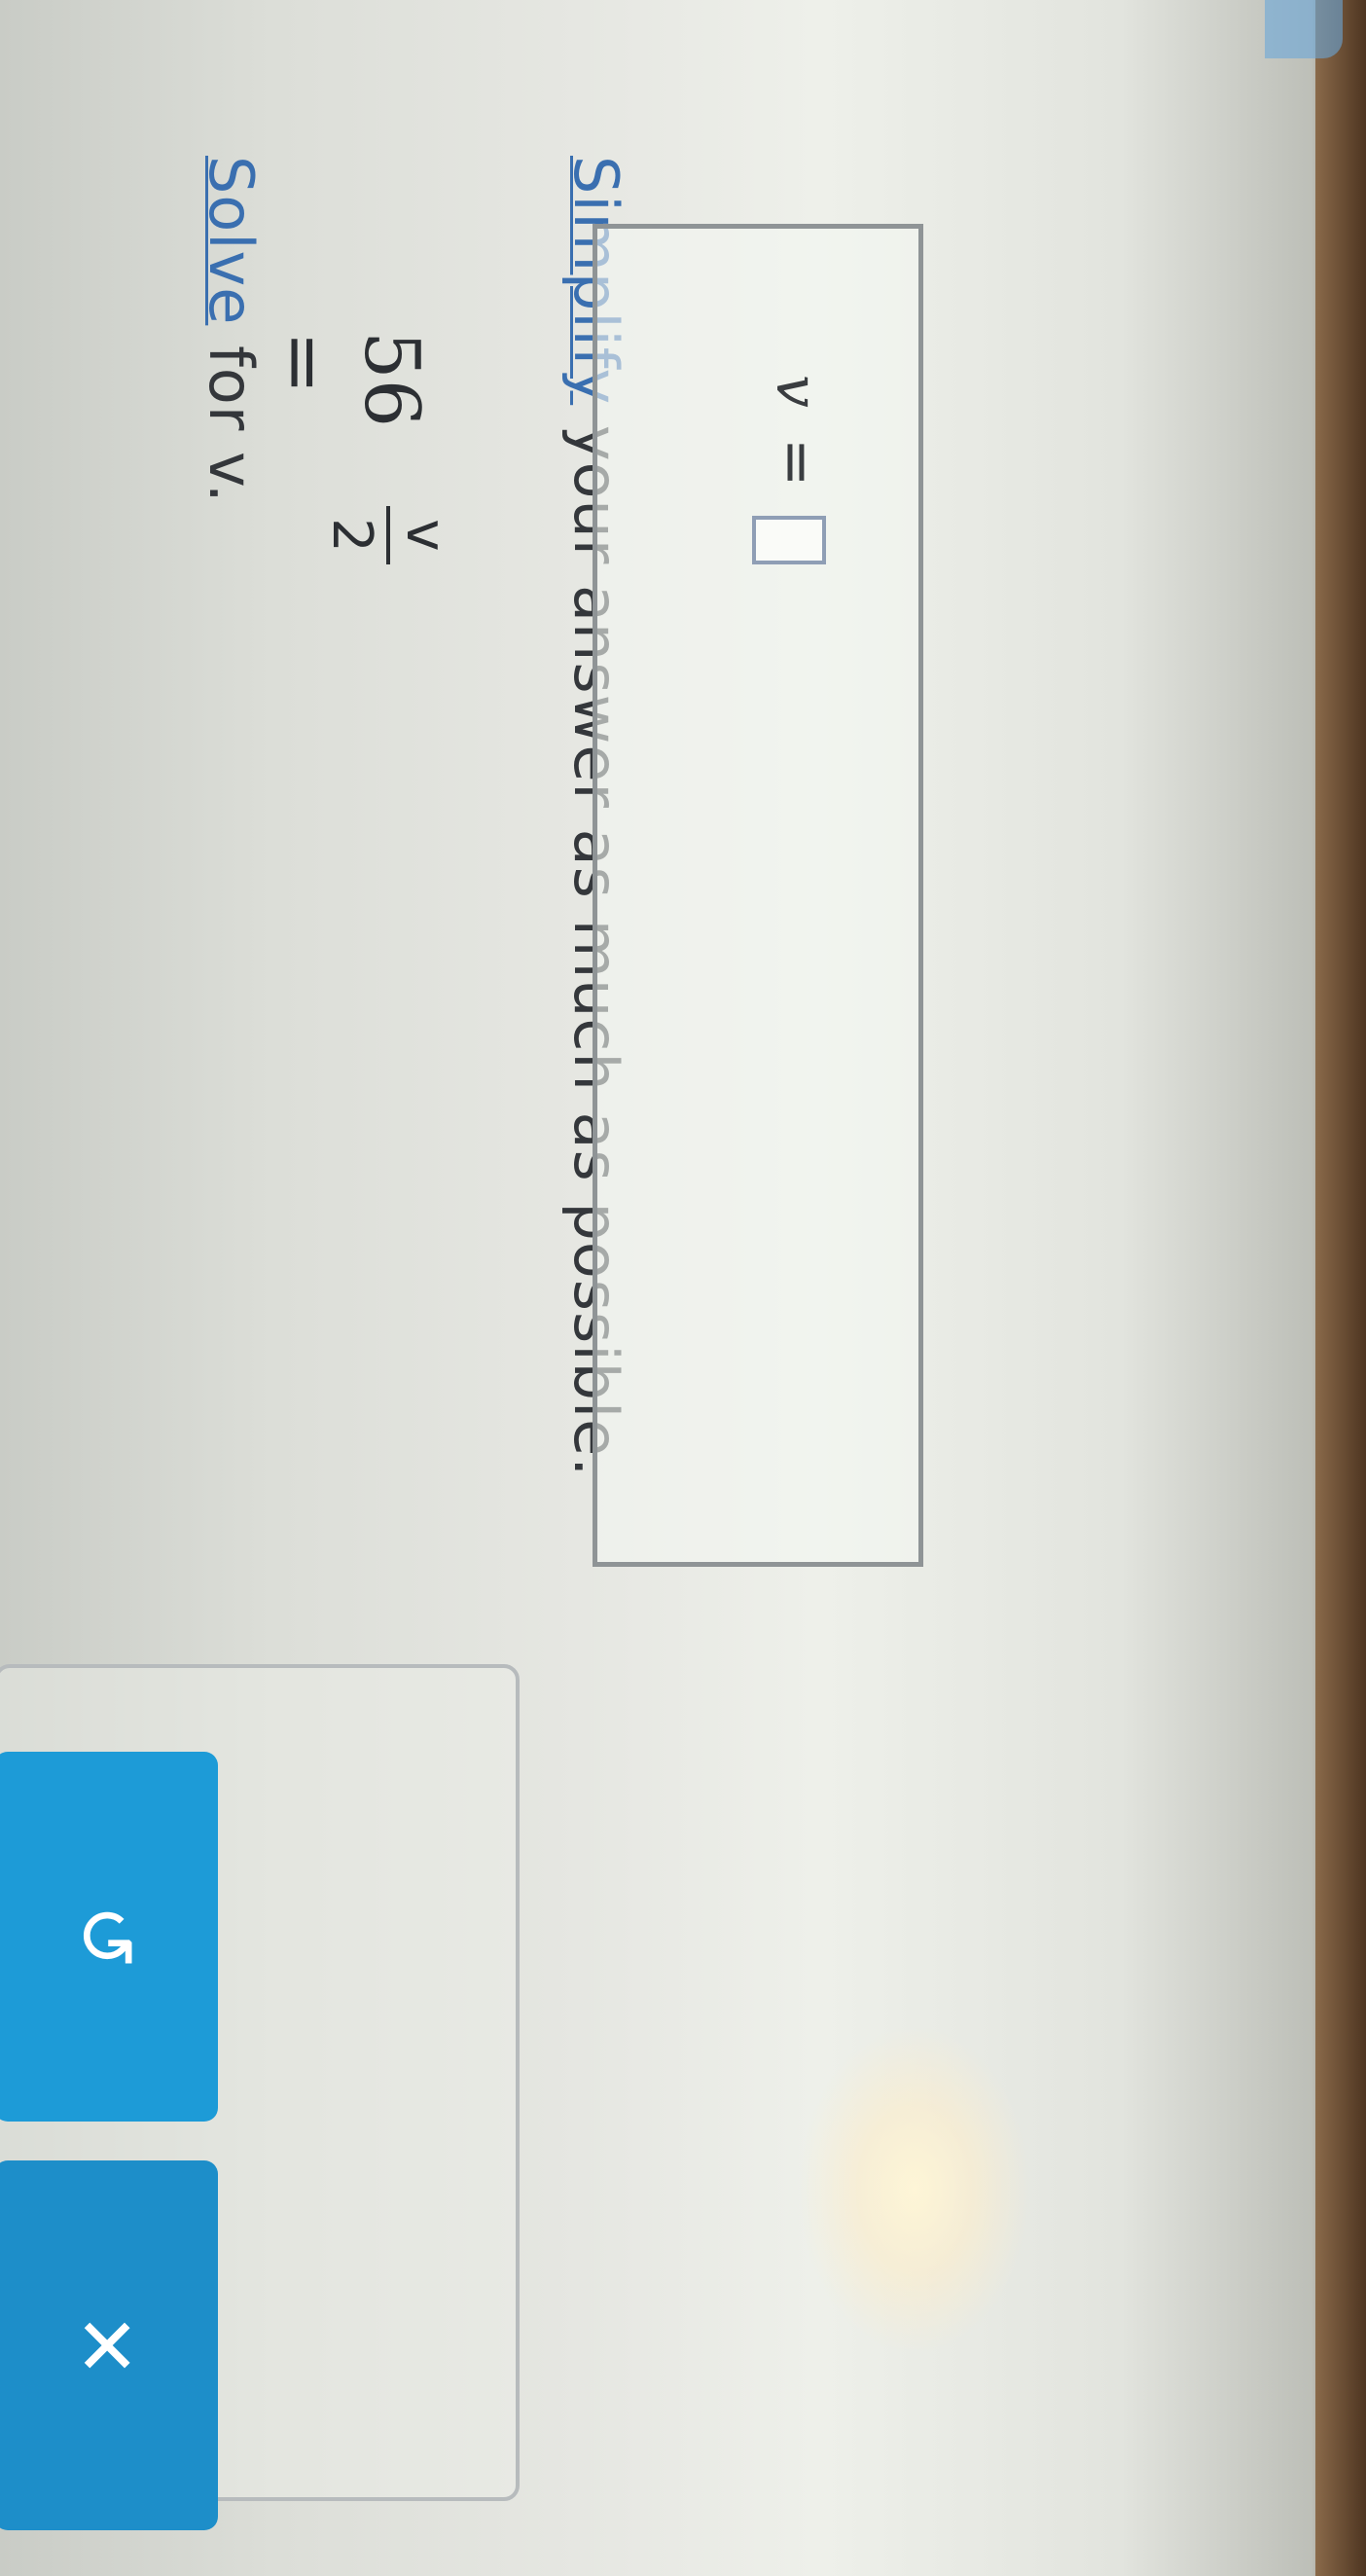  Describe the element at coordinates (231, 389) in the screenshot. I see `title-text: for` at that location.